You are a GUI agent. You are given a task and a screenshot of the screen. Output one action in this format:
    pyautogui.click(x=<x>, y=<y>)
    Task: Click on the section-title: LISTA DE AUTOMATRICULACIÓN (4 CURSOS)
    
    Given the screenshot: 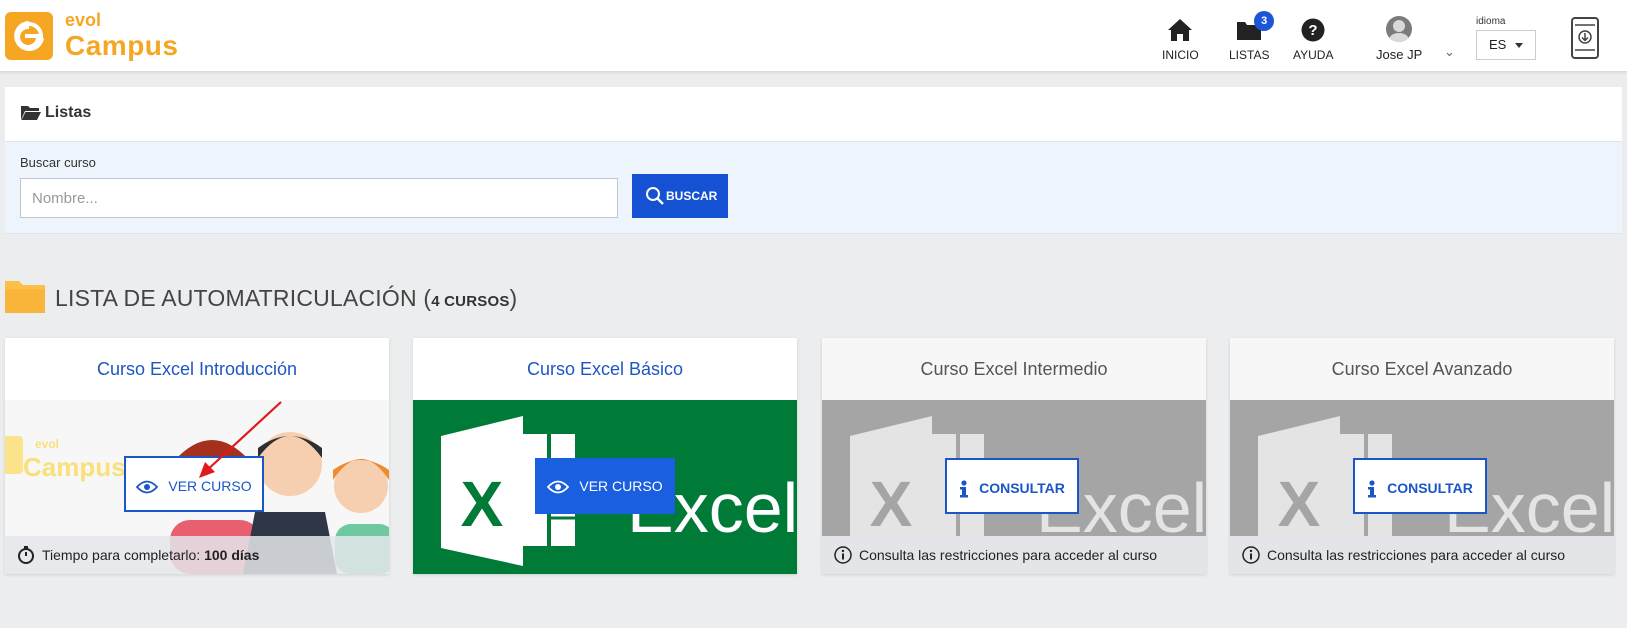 What is the action you would take?
    pyautogui.click(x=286, y=298)
    